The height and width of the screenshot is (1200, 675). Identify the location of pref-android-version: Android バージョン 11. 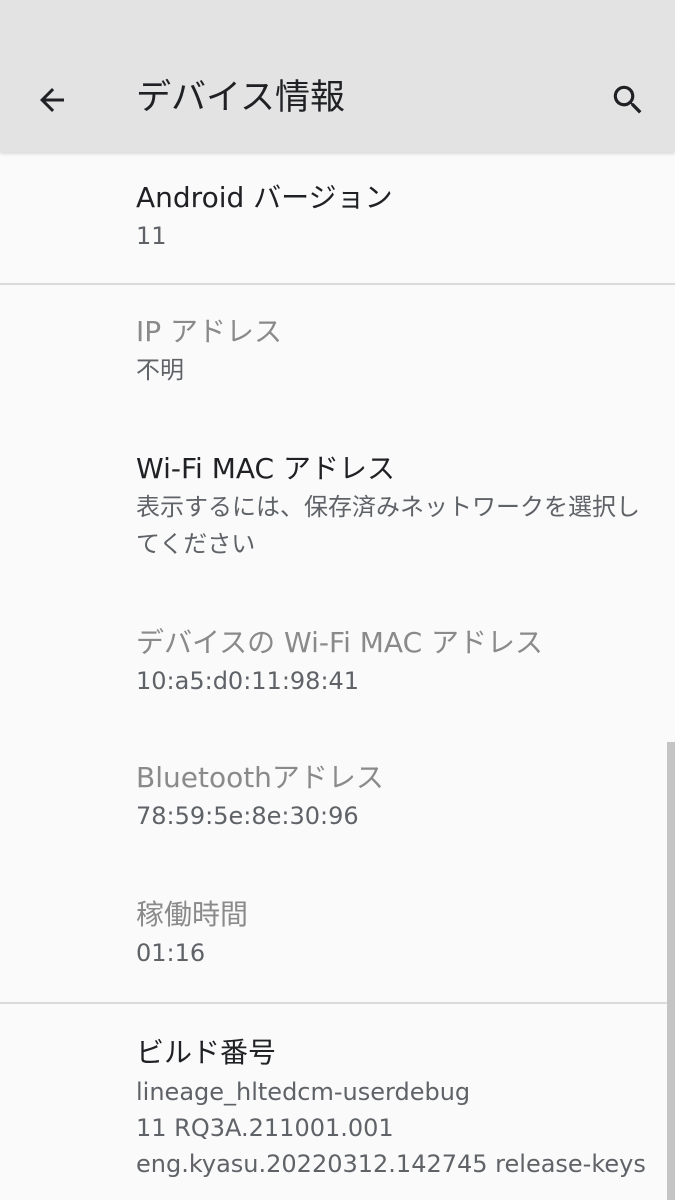
(337, 218).